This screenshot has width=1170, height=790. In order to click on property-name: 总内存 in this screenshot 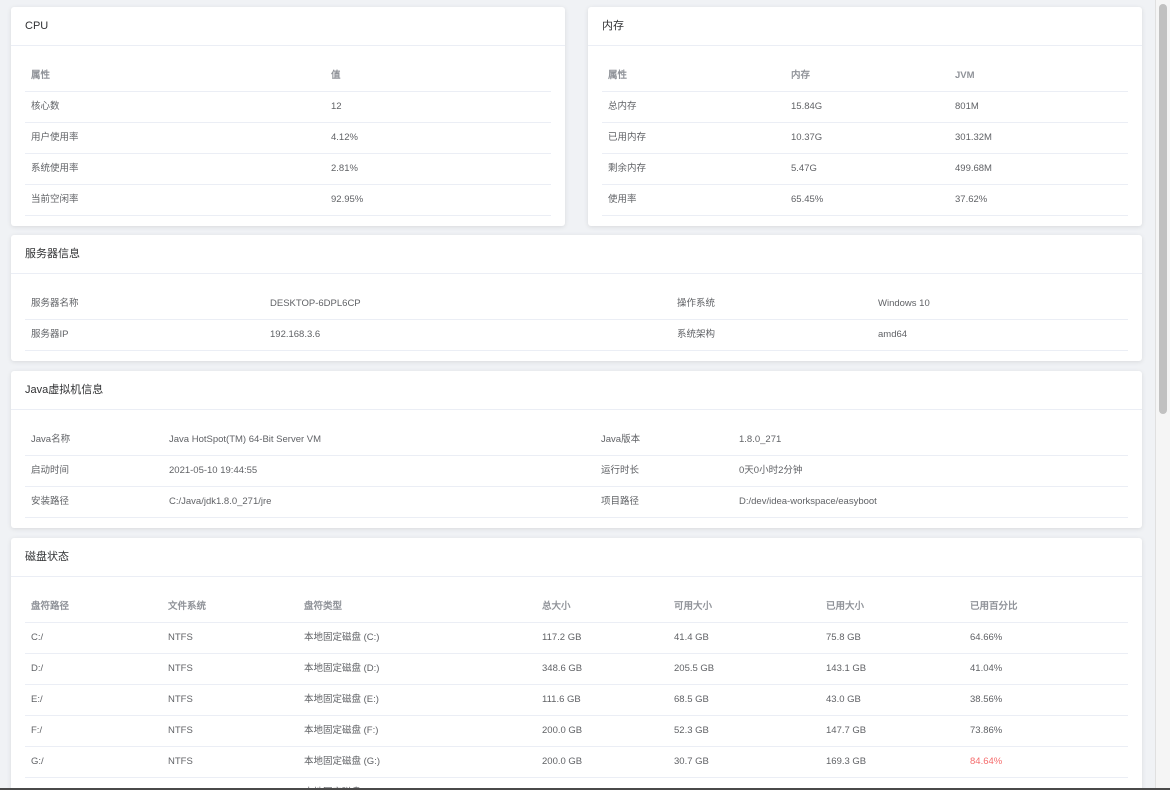, I will do `click(693, 107)`.